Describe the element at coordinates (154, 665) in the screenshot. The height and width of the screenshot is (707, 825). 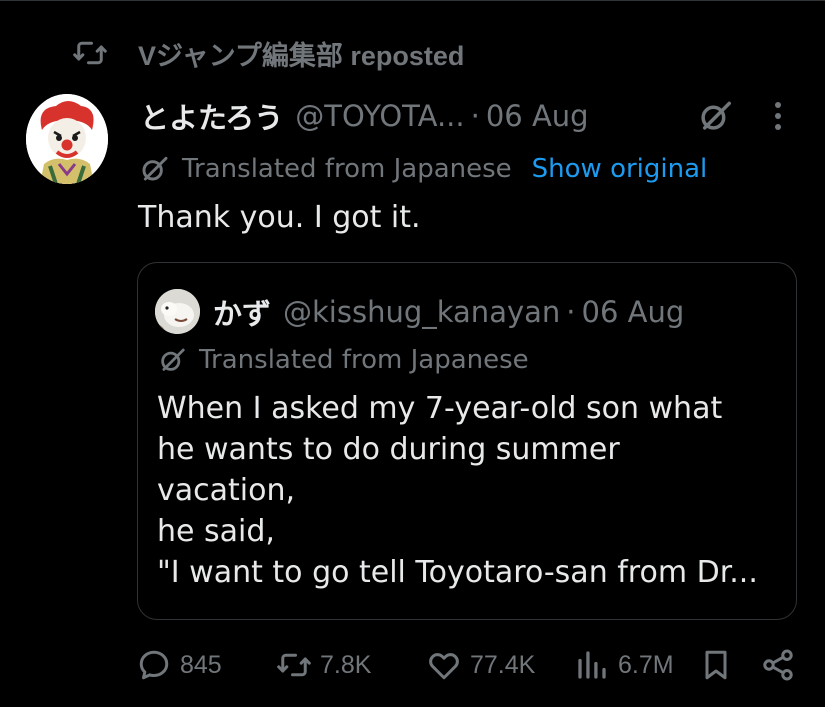
I see `reply-icon` at that location.